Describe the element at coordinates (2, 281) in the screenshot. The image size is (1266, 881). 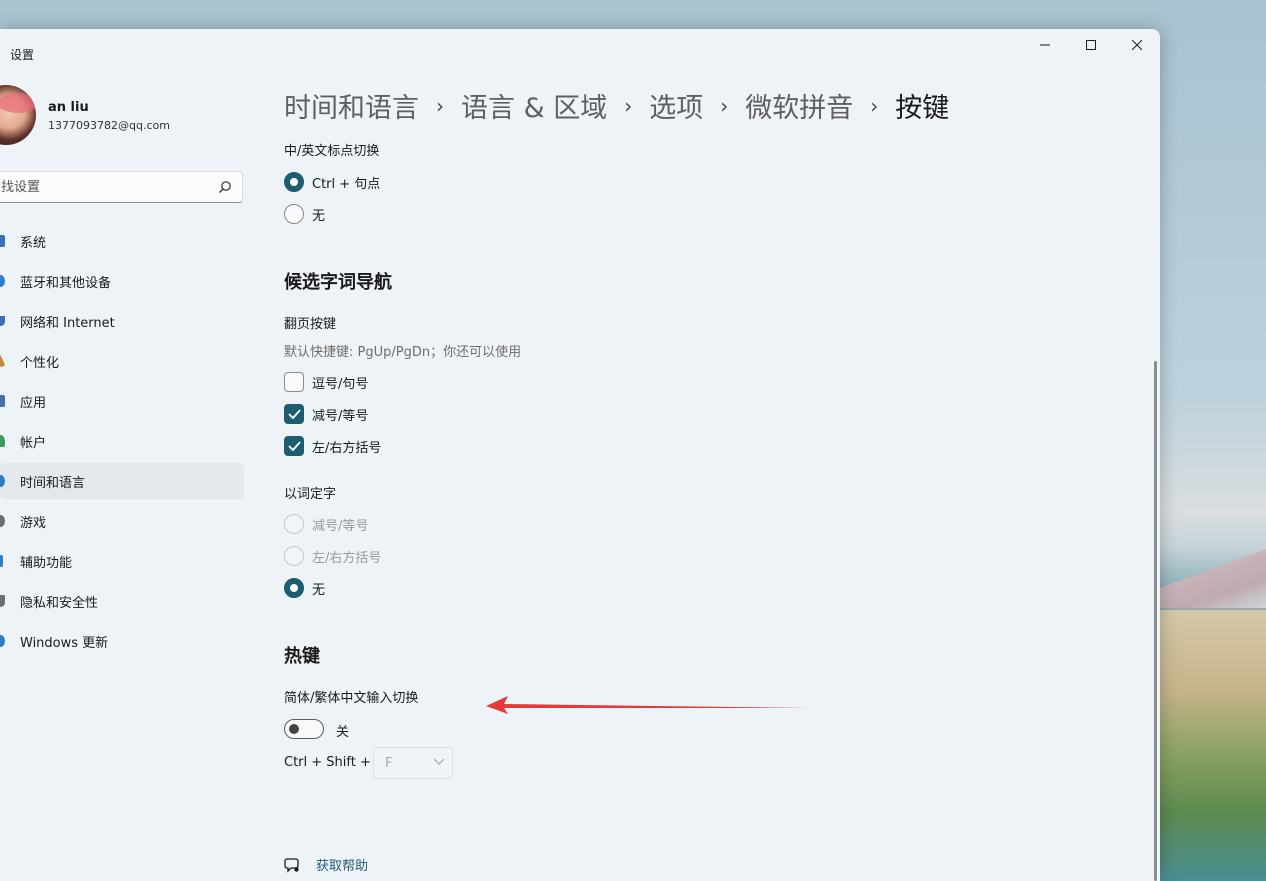
I see `bluetooth-icon` at that location.